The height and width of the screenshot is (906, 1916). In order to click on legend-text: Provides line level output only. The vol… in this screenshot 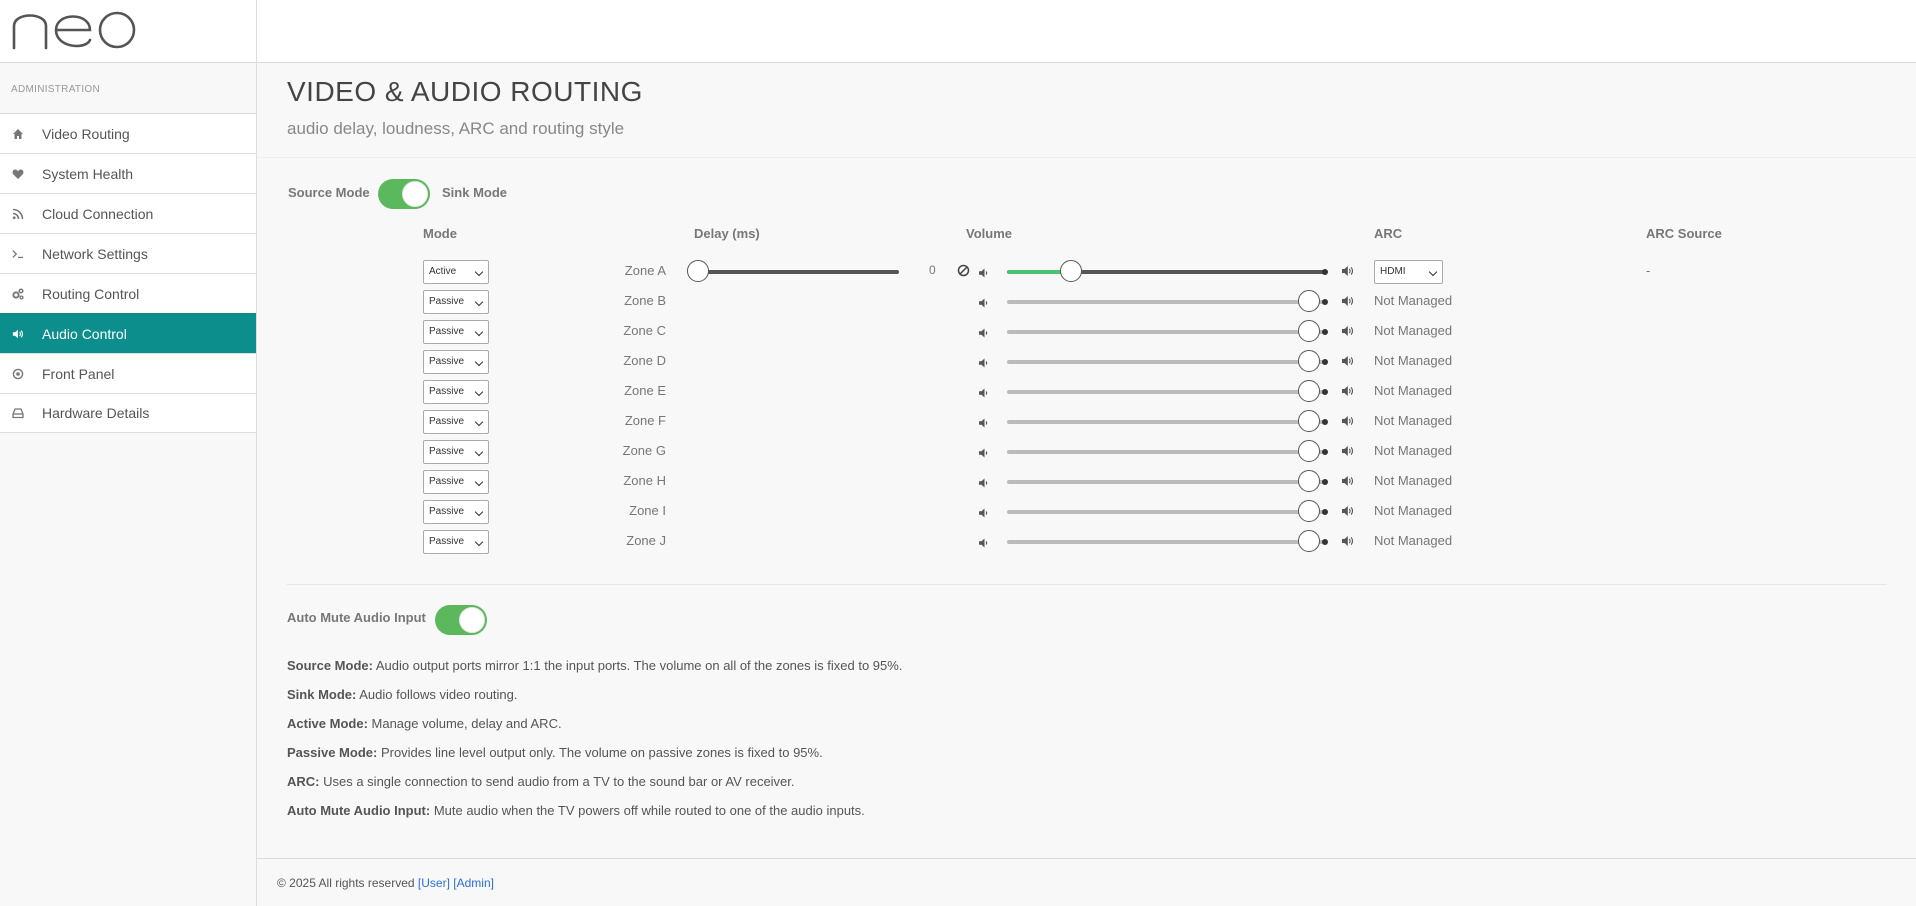, I will do `click(600, 752)`.